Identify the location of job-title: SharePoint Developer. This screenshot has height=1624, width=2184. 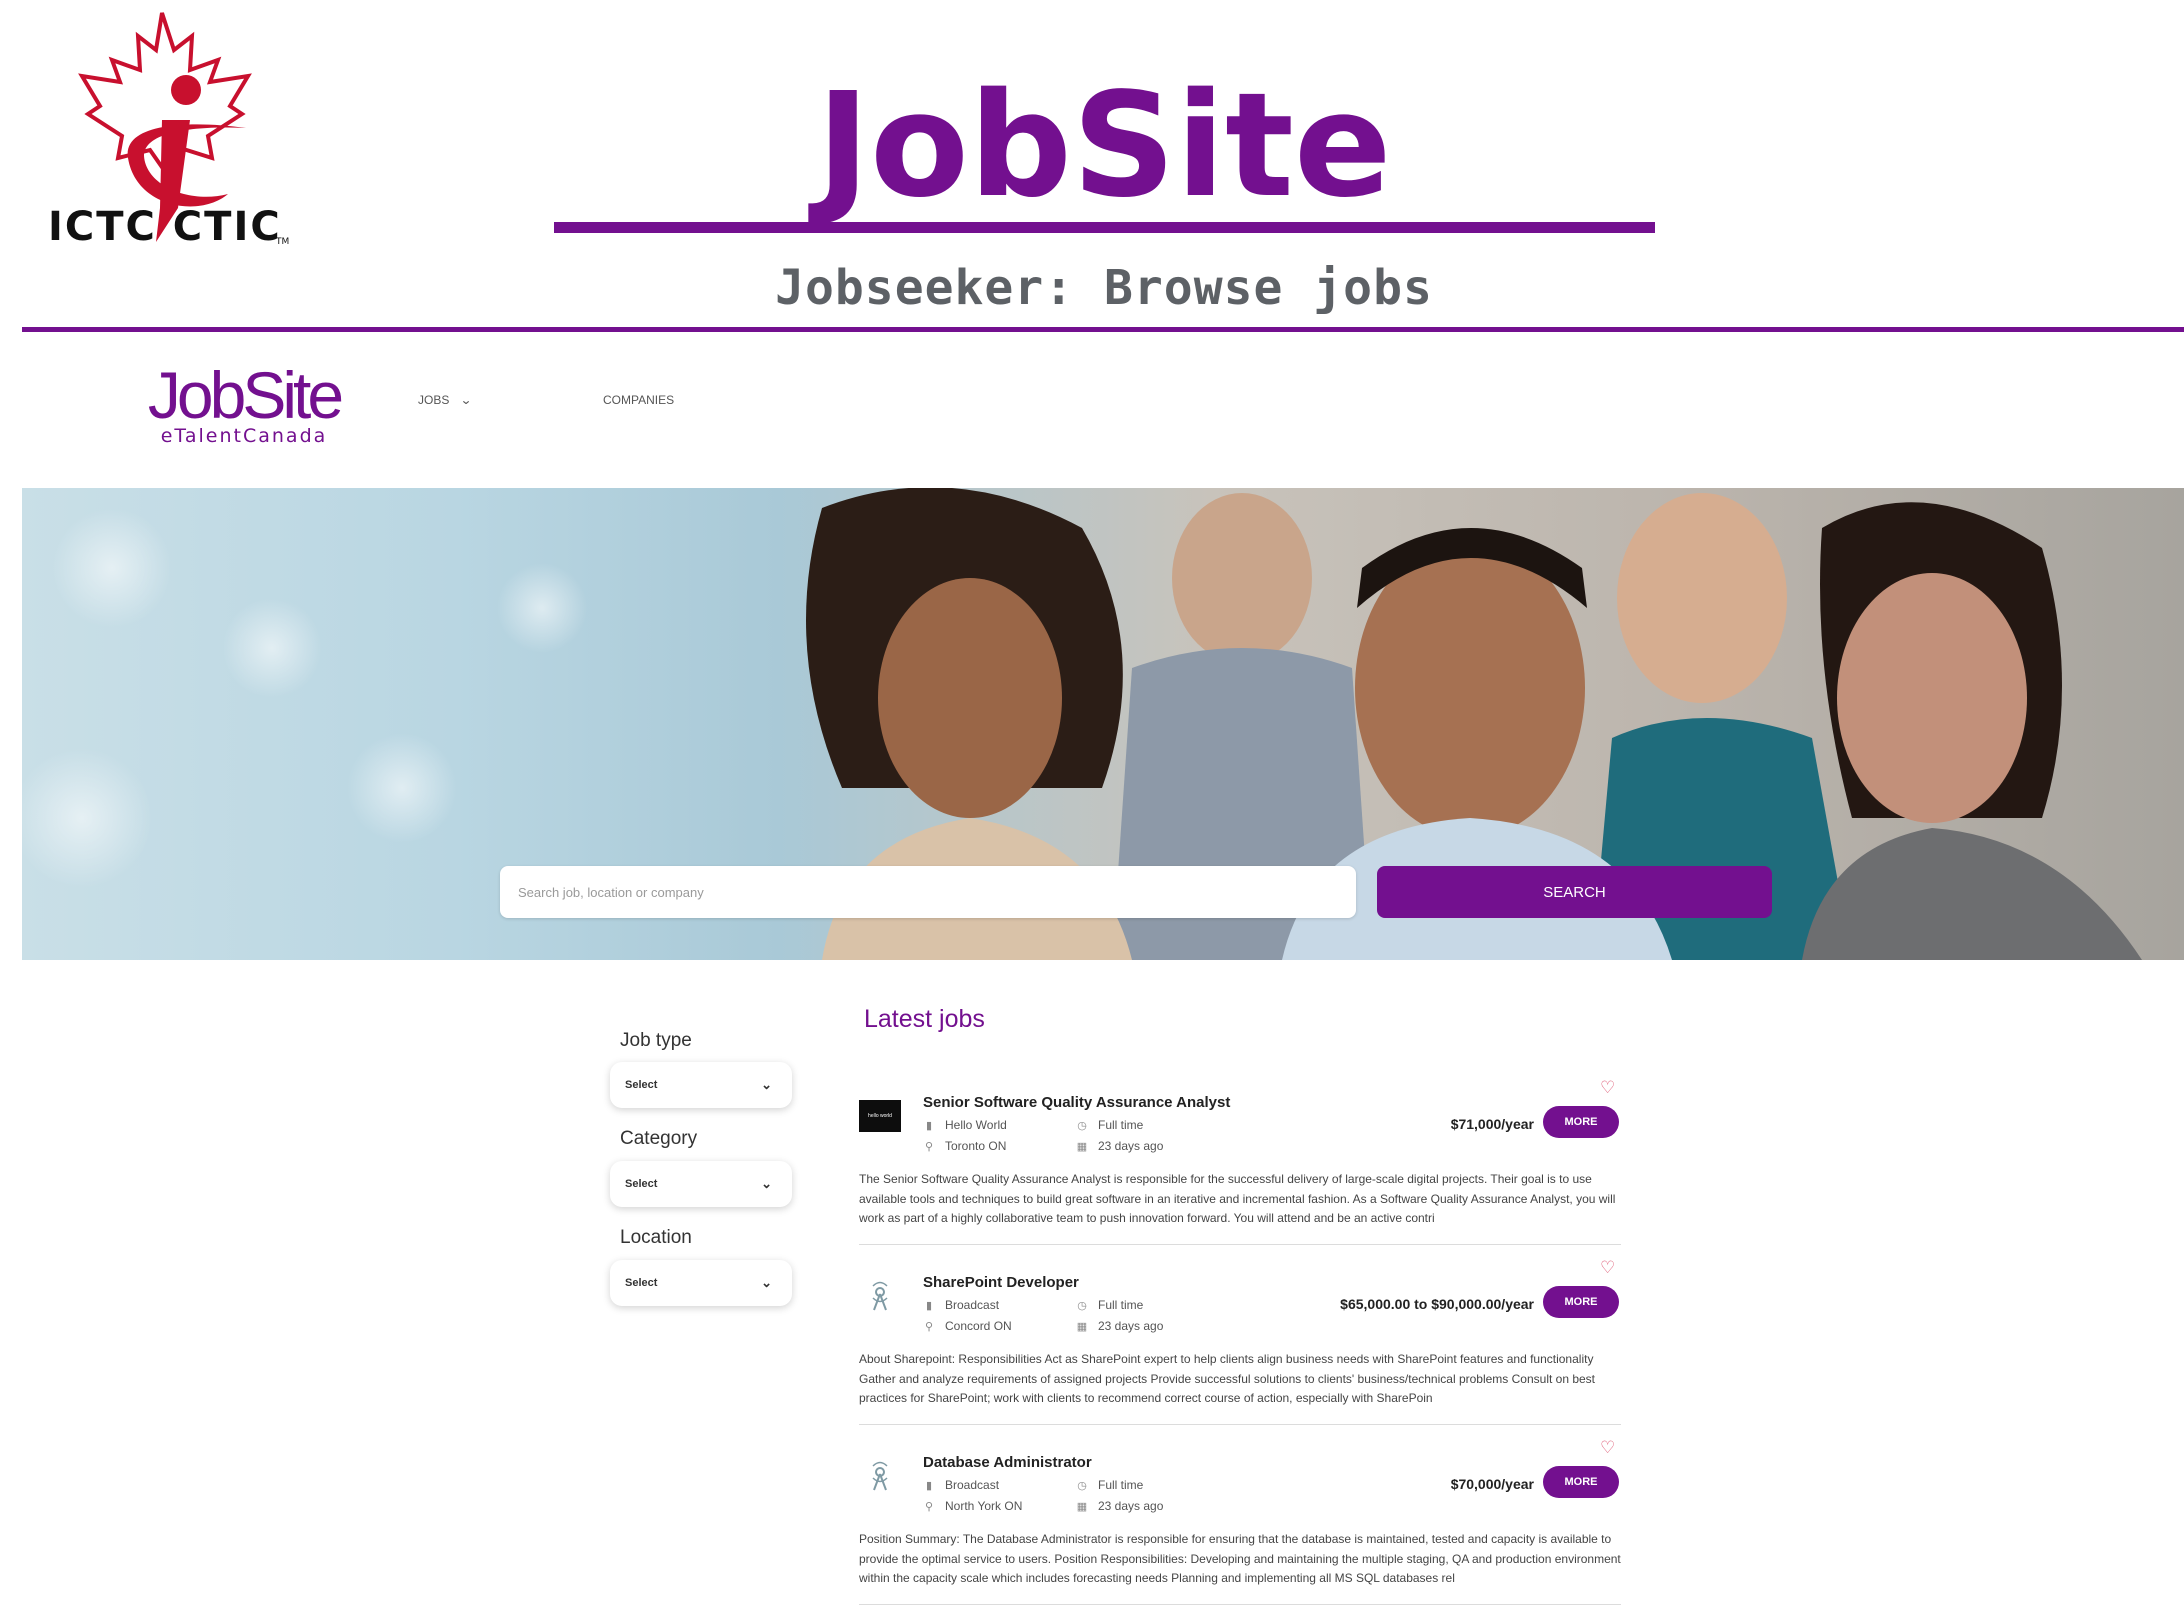
(1001, 1282).